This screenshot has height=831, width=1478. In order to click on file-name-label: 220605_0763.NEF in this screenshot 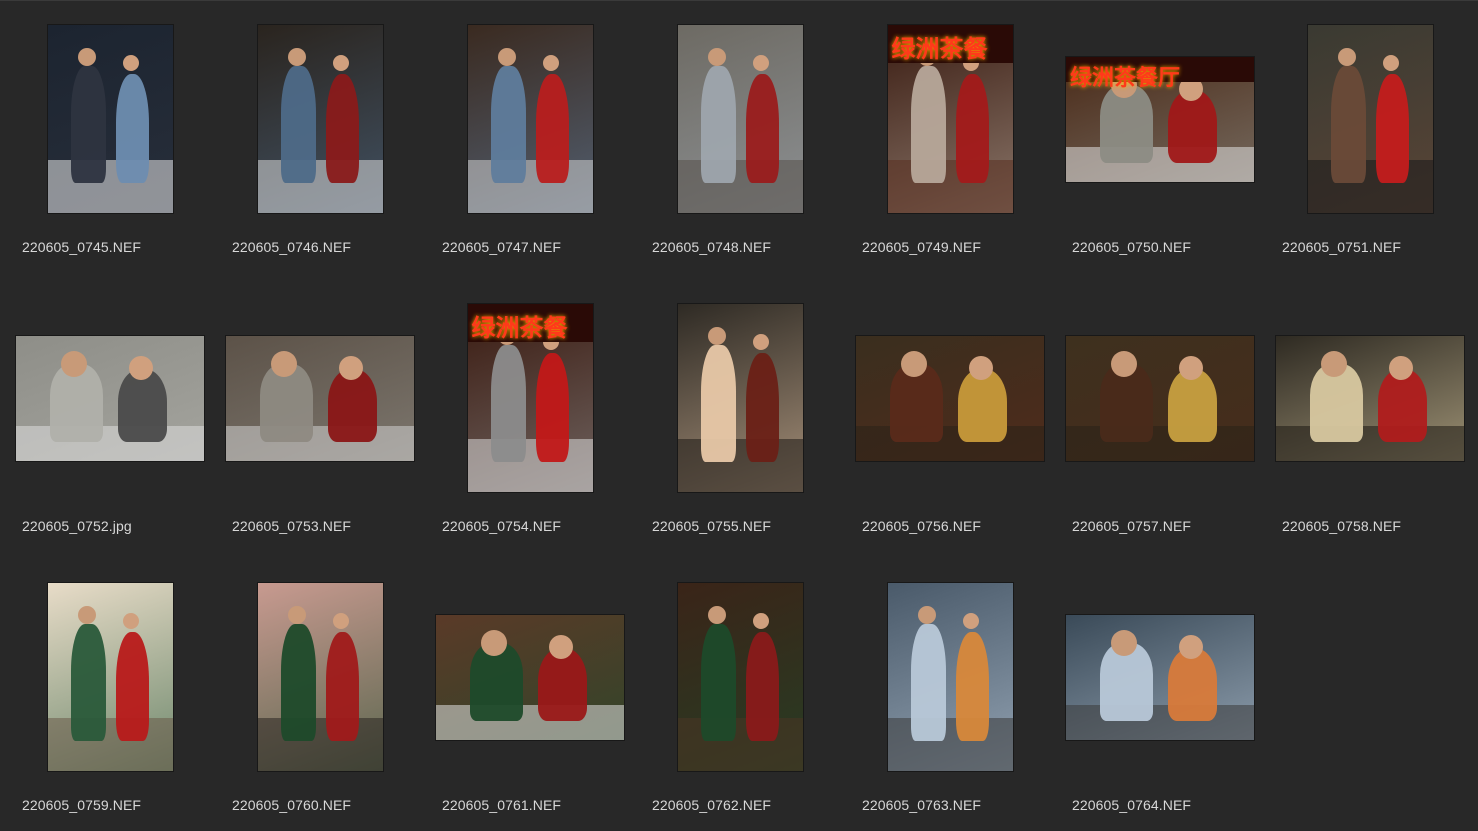, I will do `click(922, 805)`.